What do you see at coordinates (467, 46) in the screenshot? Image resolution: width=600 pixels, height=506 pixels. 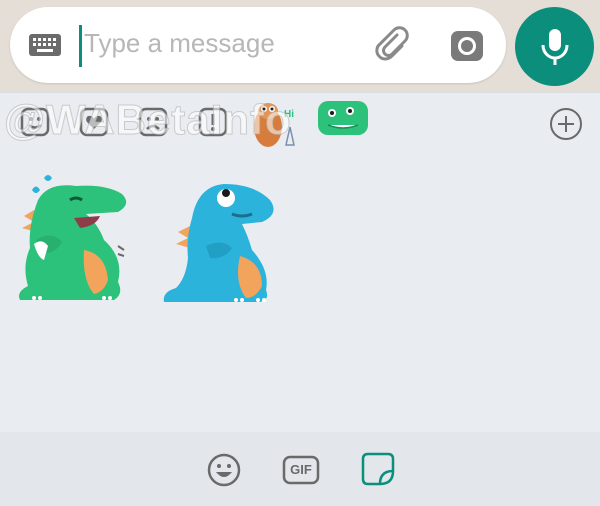 I see `camera-icon` at bounding box center [467, 46].